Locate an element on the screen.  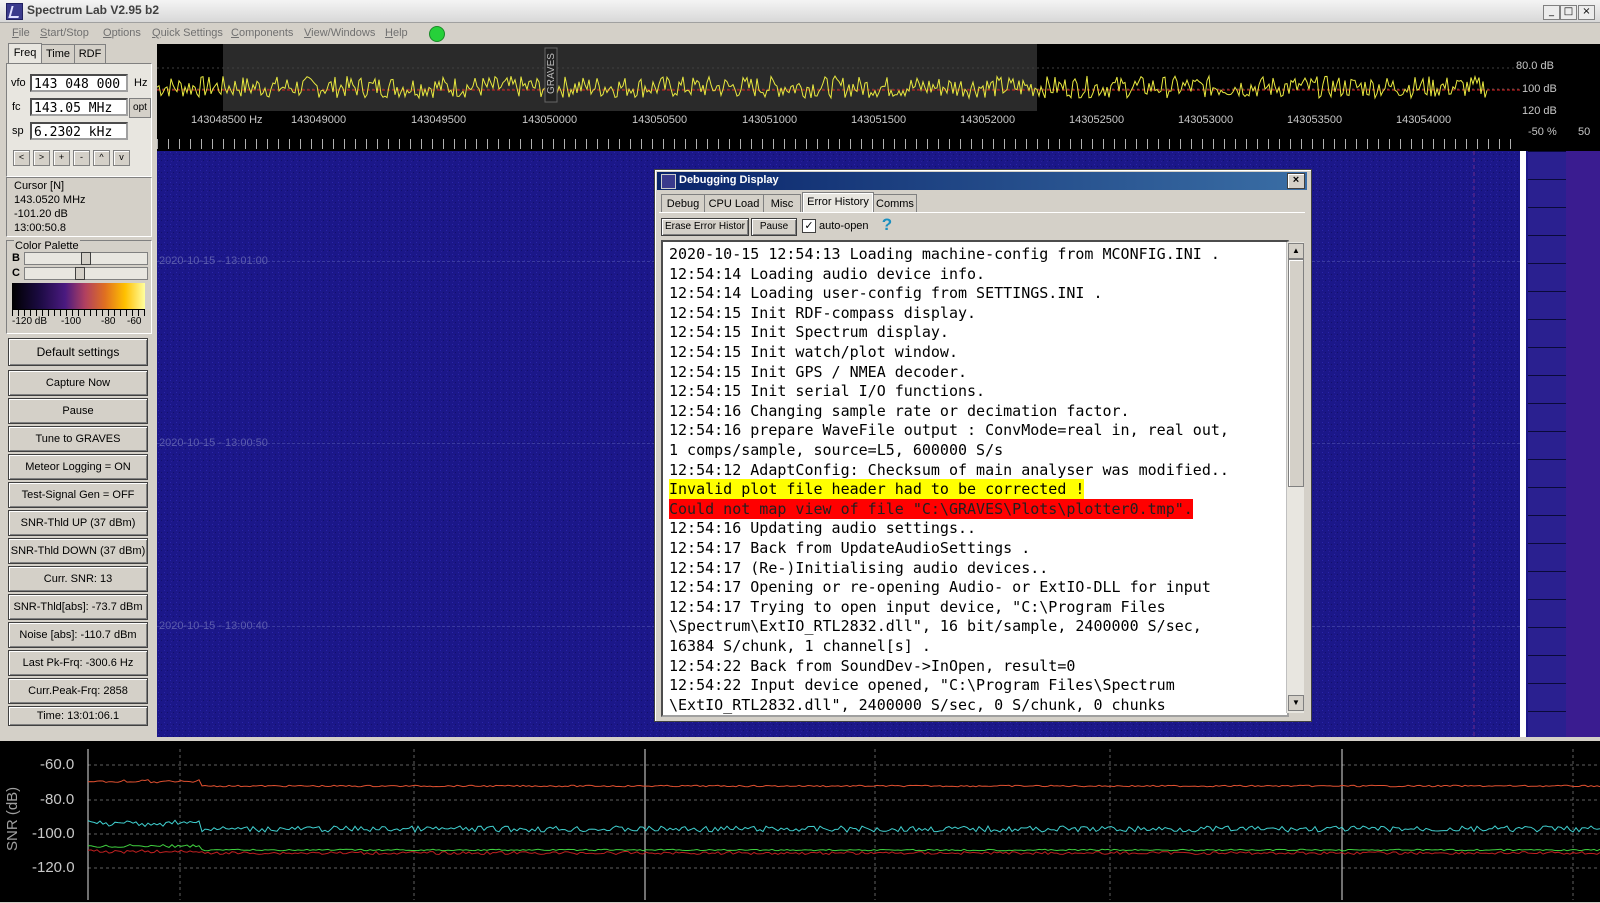
pause-button: Pause is located at coordinates (78, 411).